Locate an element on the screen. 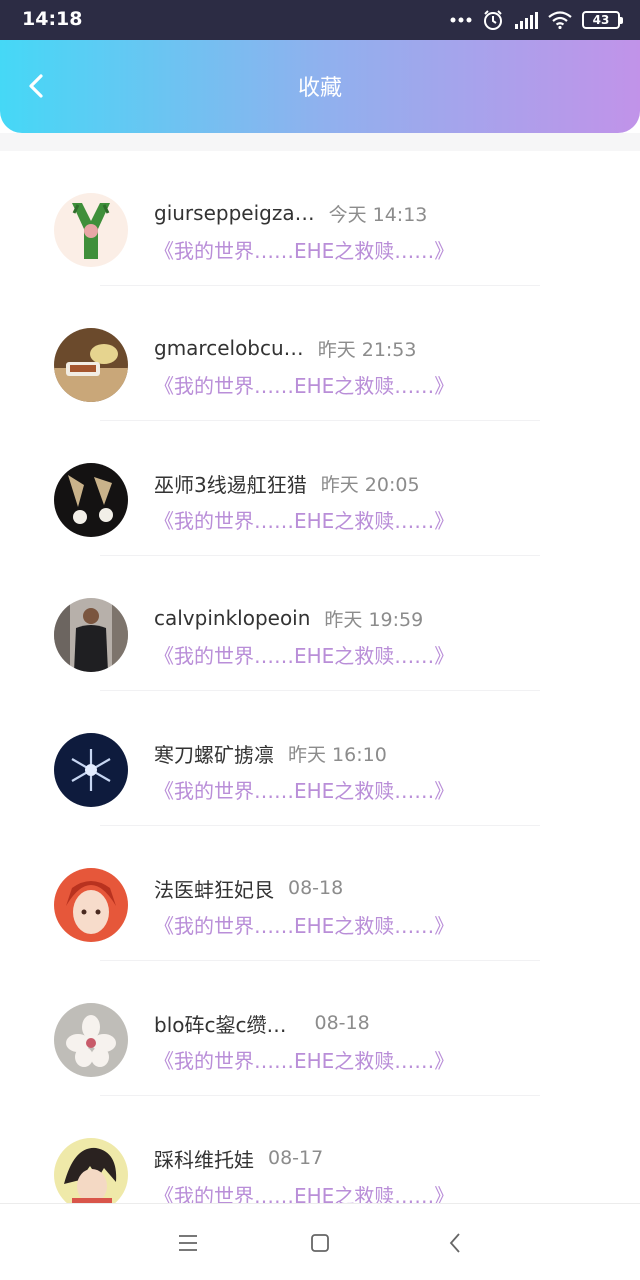  system-back-button is located at coordinates (455, 1243).